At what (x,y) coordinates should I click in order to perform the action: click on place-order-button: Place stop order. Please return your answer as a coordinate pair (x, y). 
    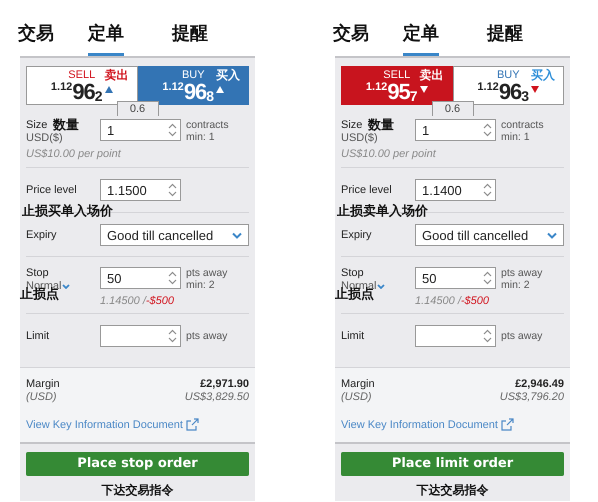
    Looking at the image, I should click on (137, 464).